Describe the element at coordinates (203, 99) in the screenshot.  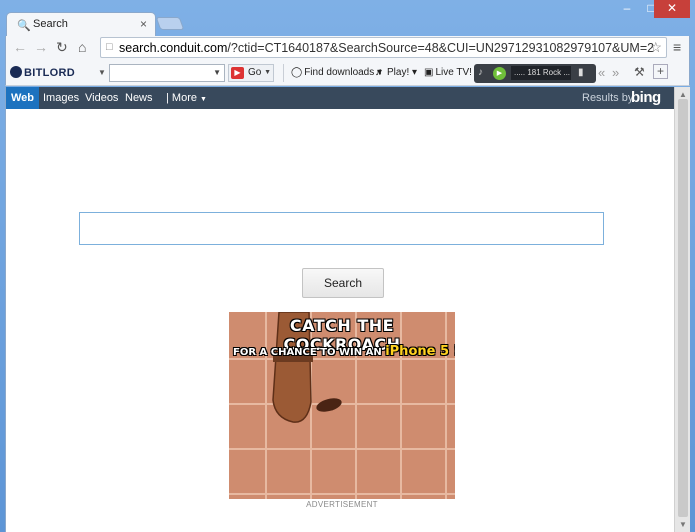
I see `more-dropdown-icon: ▼` at that location.